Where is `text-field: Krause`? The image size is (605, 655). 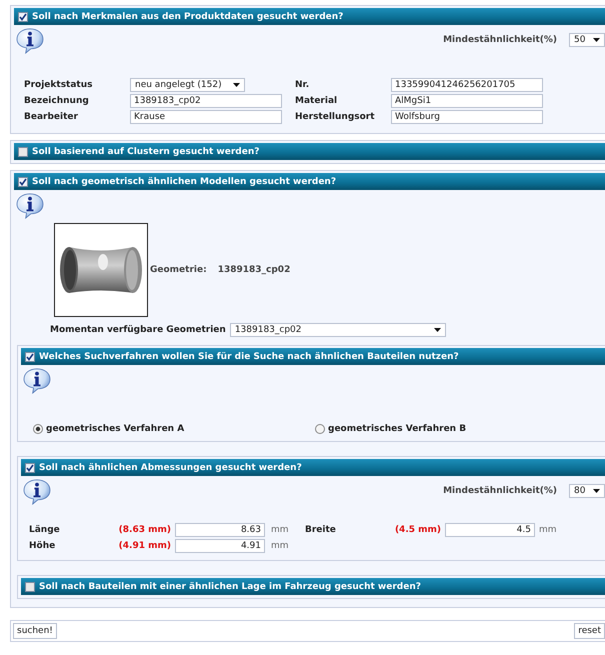
text-field: Krause is located at coordinates (206, 117).